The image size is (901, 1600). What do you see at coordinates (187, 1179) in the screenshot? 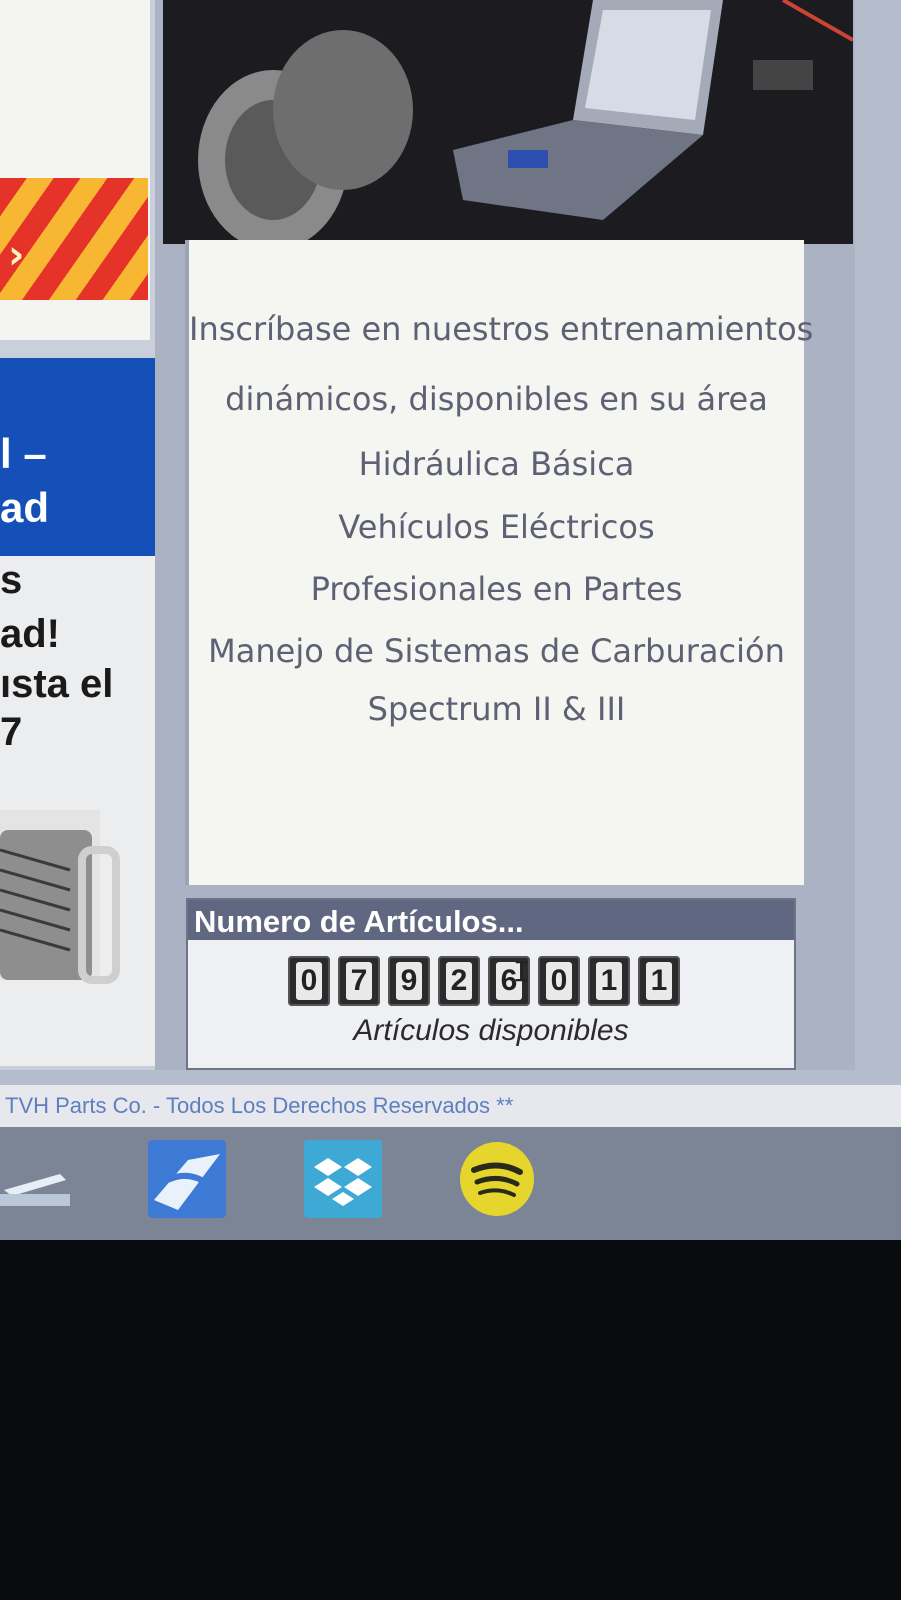
I see `mail-icon` at bounding box center [187, 1179].